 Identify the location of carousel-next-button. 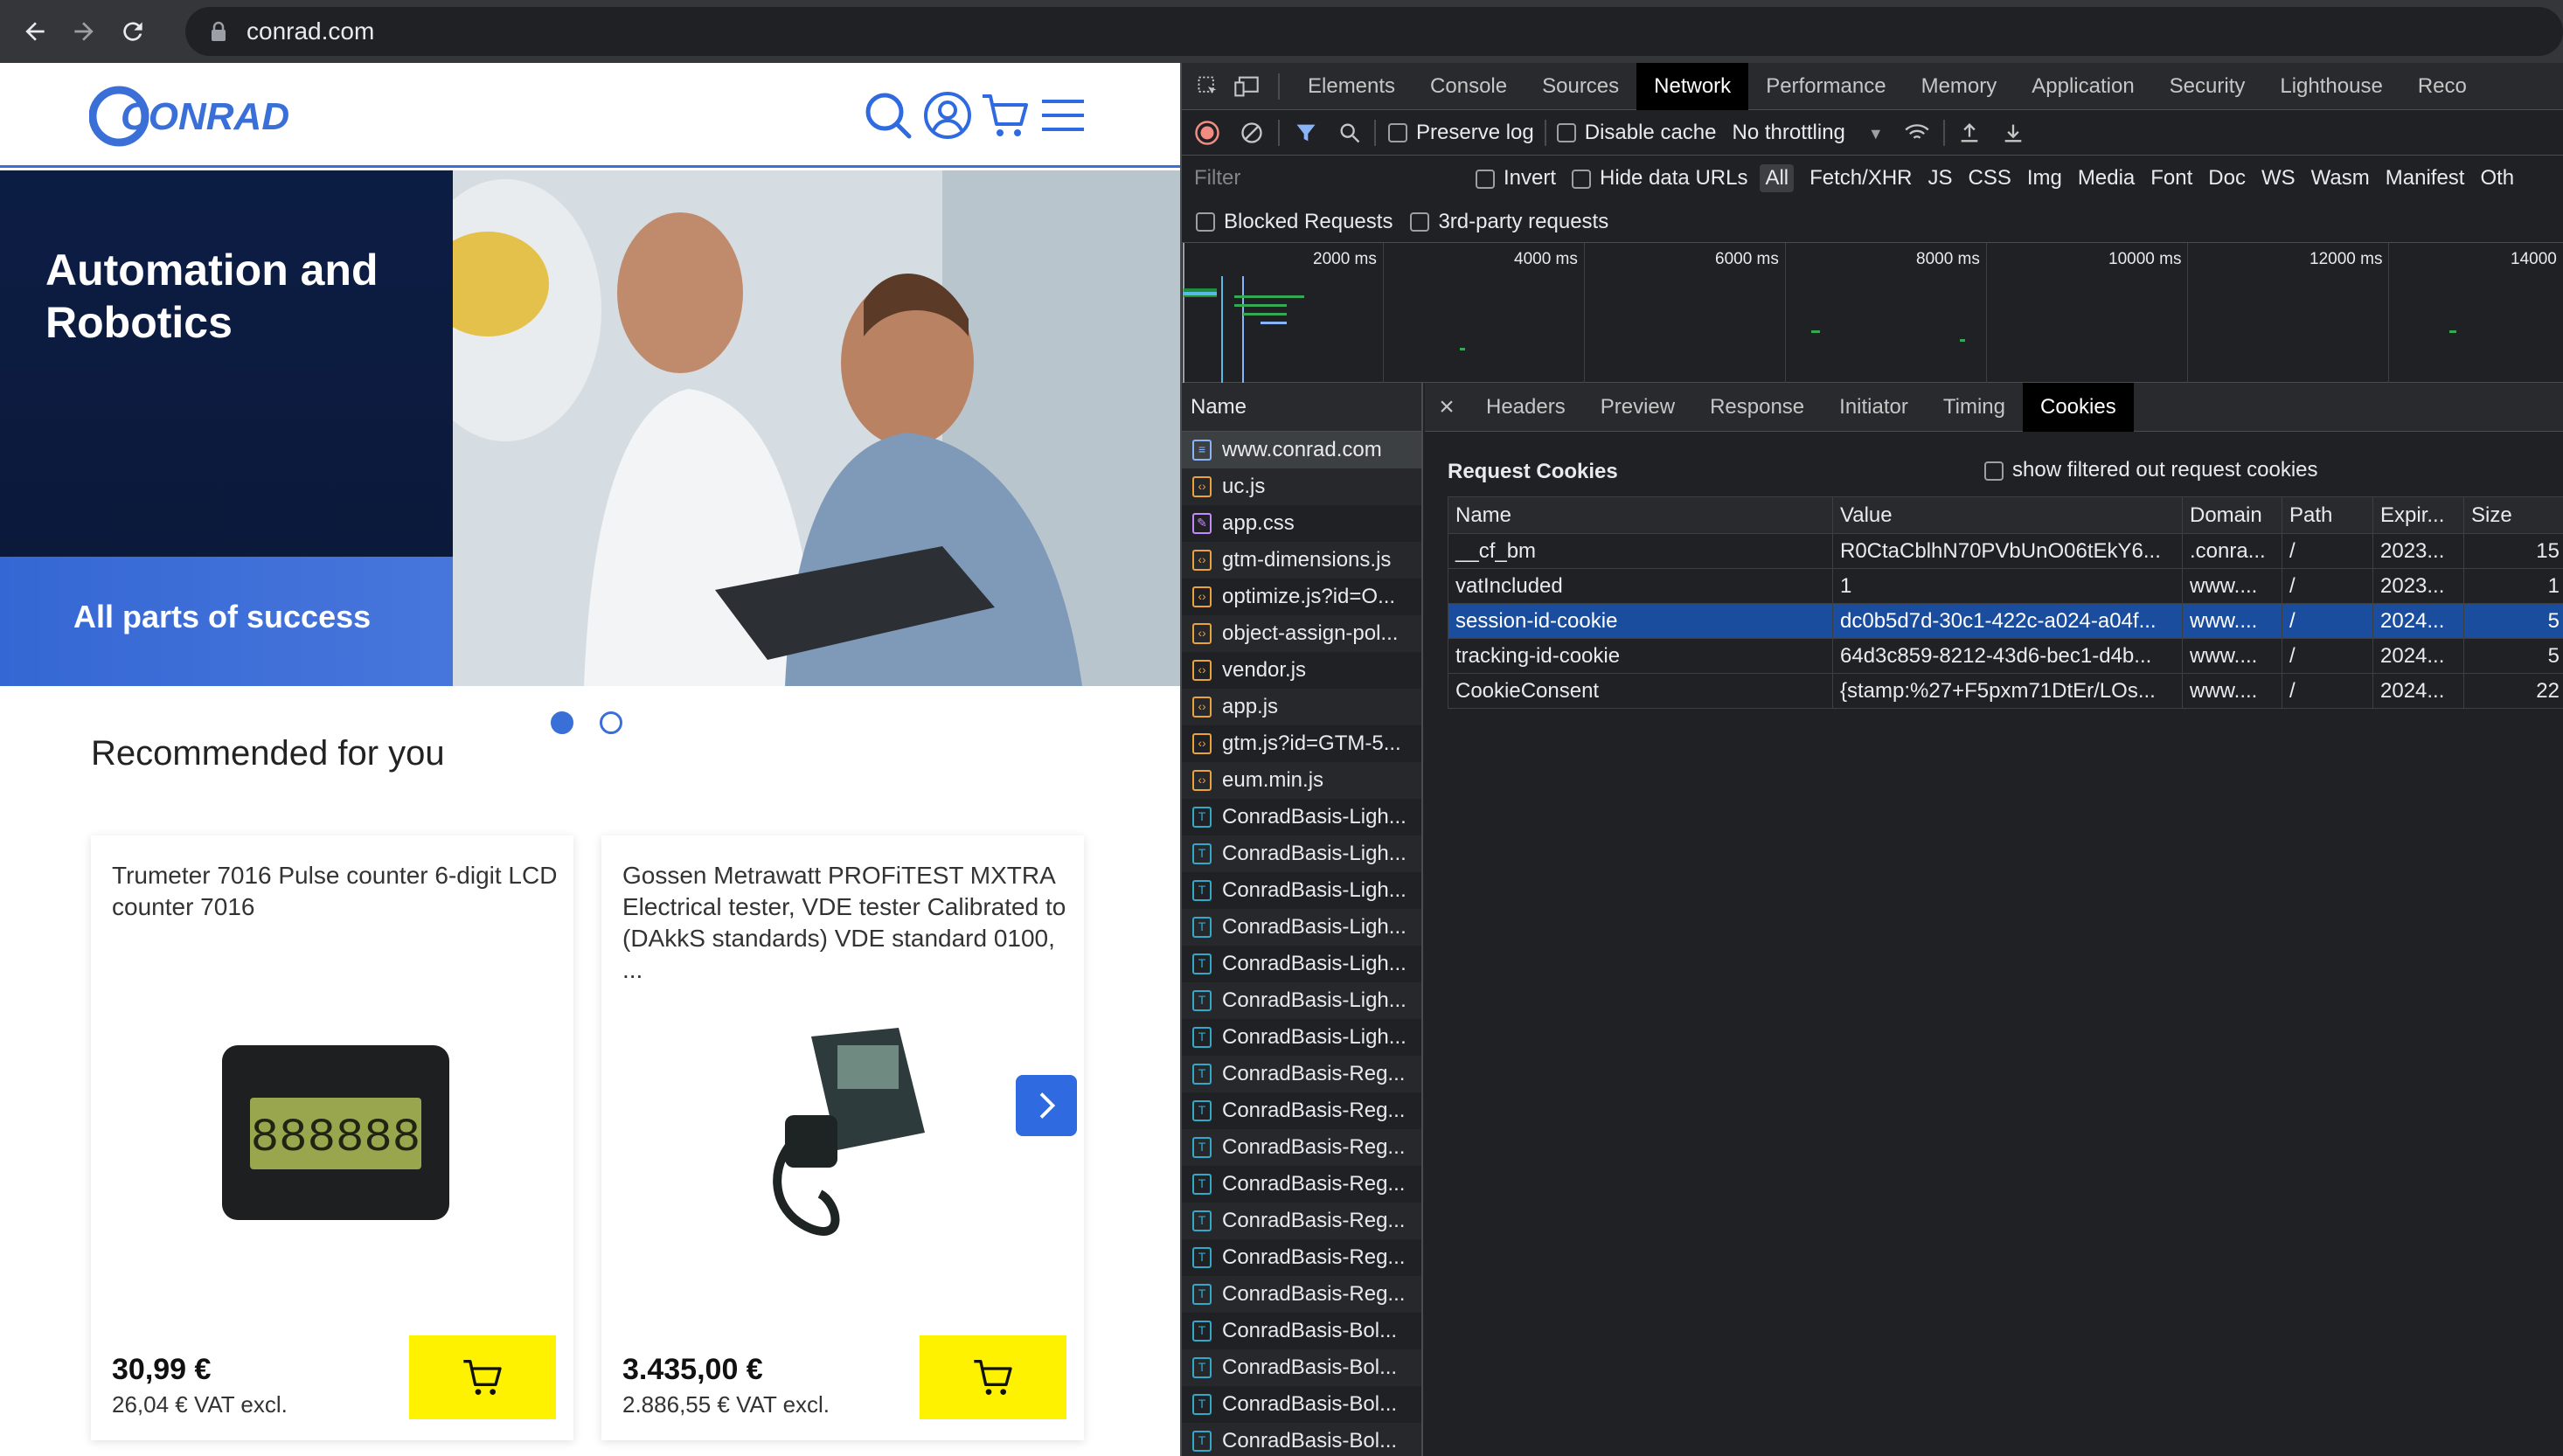
(1046, 1105).